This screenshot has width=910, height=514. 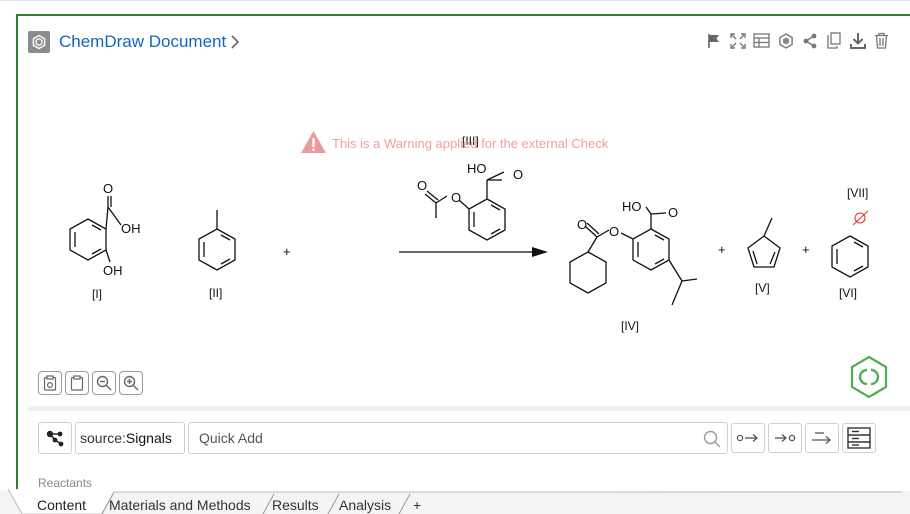 What do you see at coordinates (860, 218) in the screenshot?
I see `compound-vii-marker` at bounding box center [860, 218].